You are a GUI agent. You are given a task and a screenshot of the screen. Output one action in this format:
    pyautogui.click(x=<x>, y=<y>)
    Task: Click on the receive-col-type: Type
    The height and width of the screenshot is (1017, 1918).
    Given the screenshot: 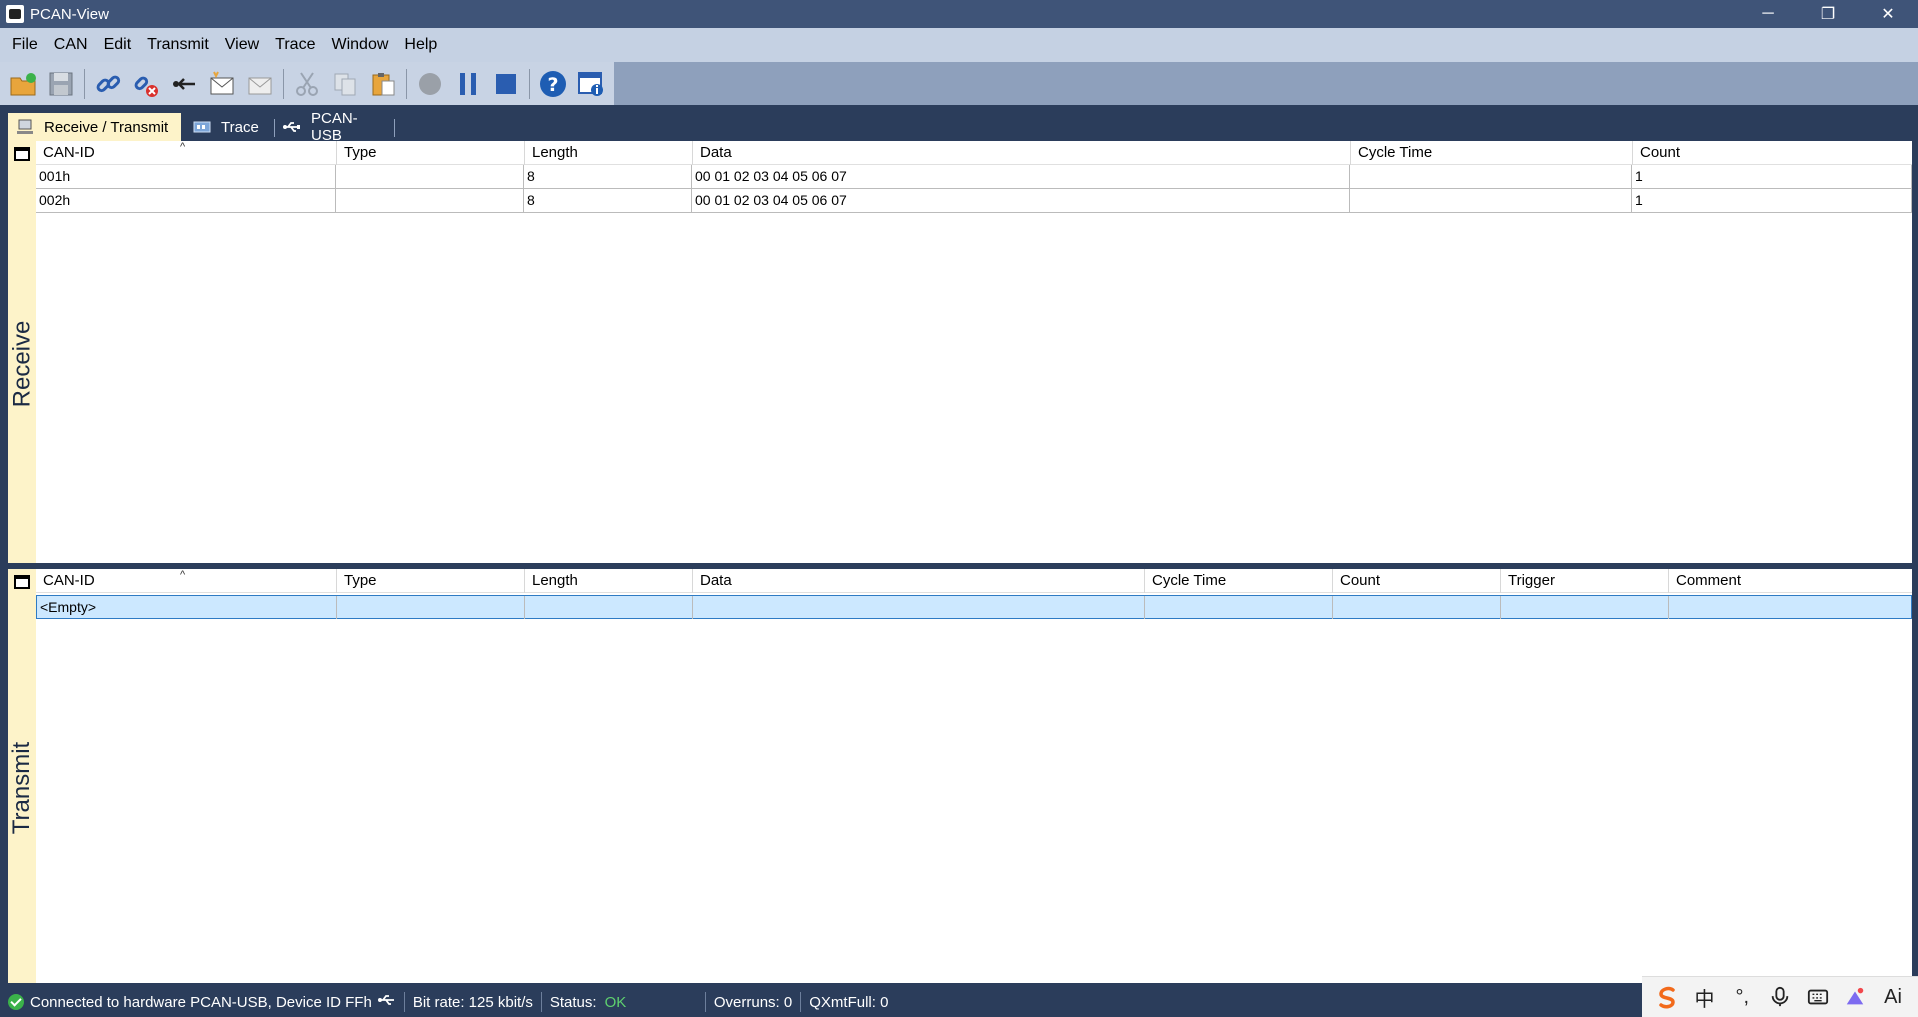 What is the action you would take?
    pyautogui.click(x=430, y=153)
    